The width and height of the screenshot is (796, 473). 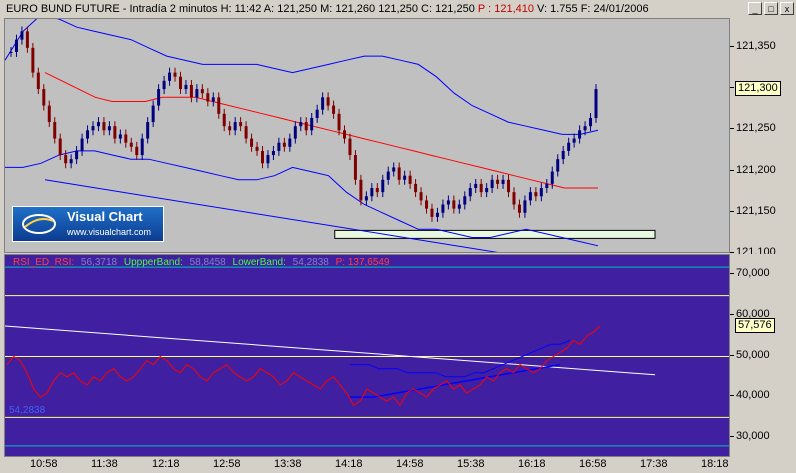 I want to click on minimize-button: _, so click(x=755, y=8).